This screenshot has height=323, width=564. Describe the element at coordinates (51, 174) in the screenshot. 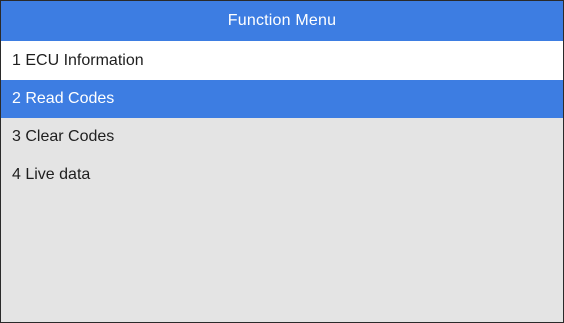

I see `menu-item-label: 4 Live data` at that location.